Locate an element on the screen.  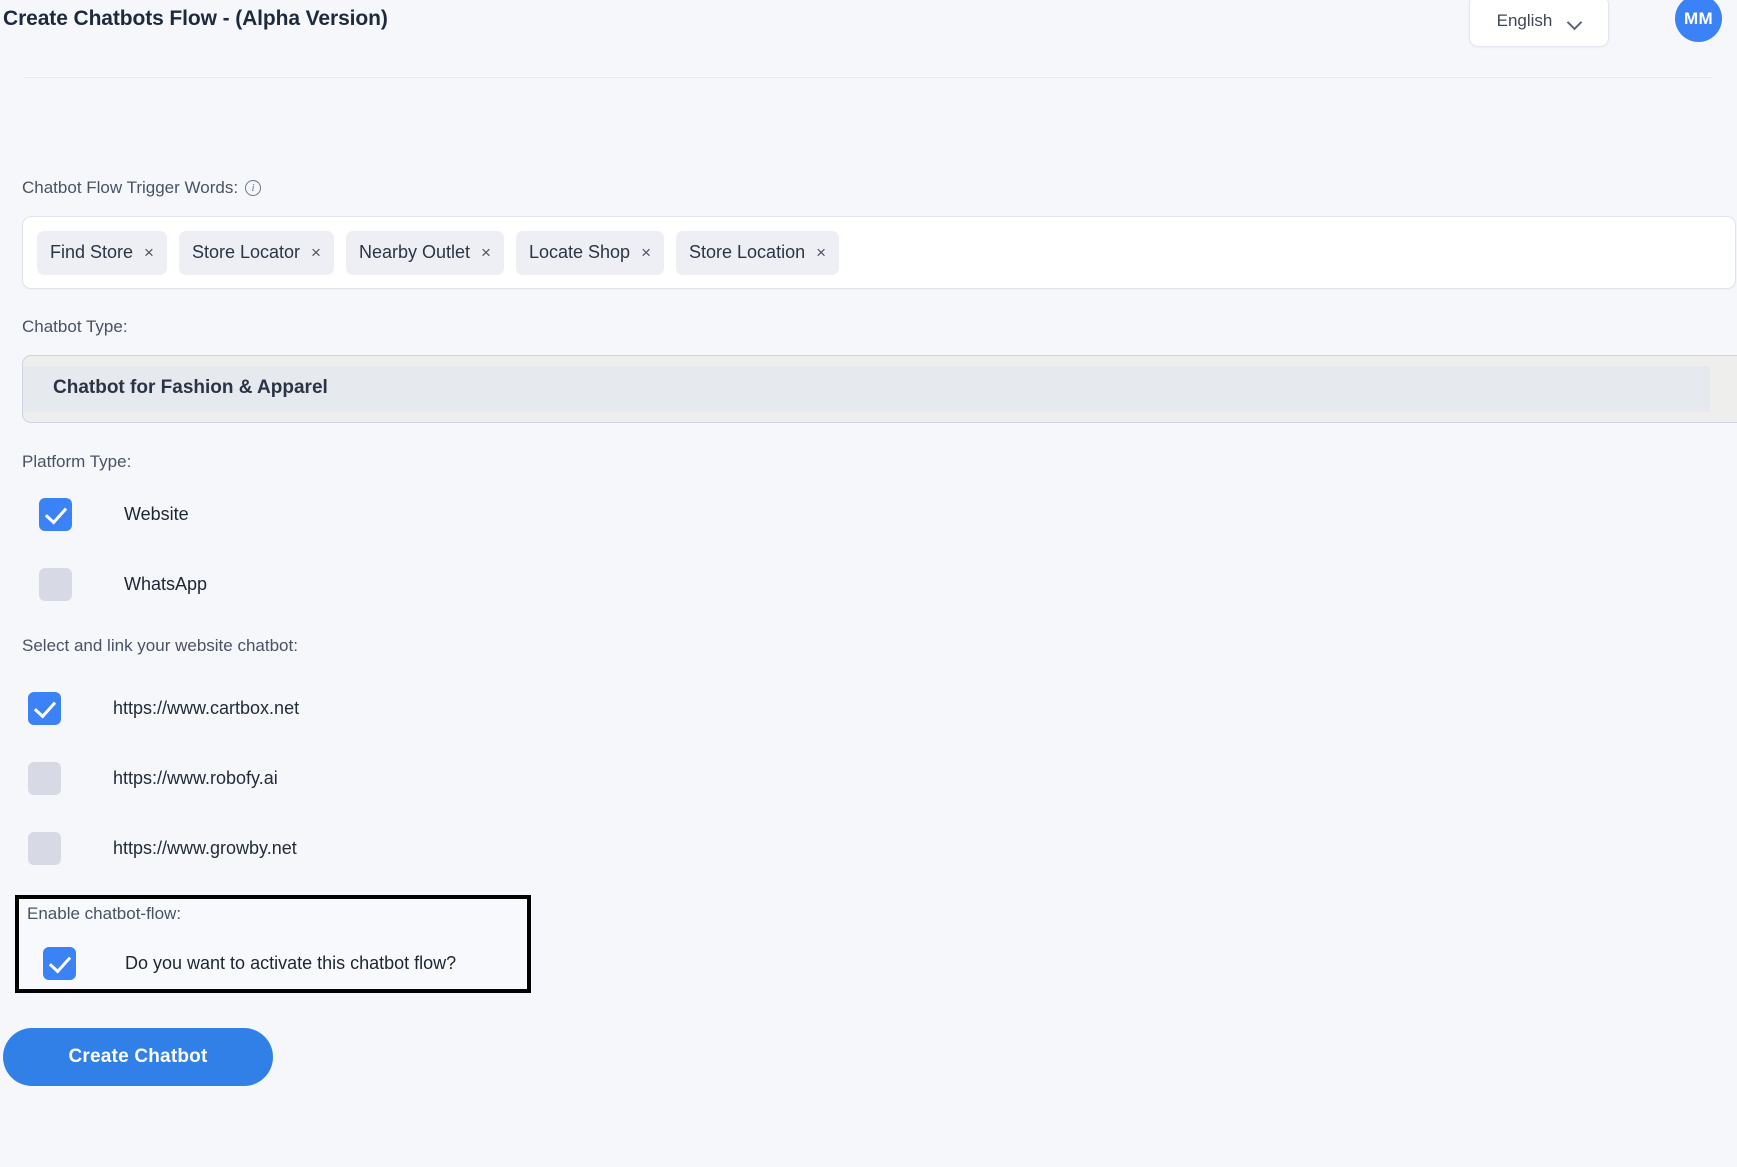
trigger-word-tag: Store Locator × is located at coordinates (256, 252).